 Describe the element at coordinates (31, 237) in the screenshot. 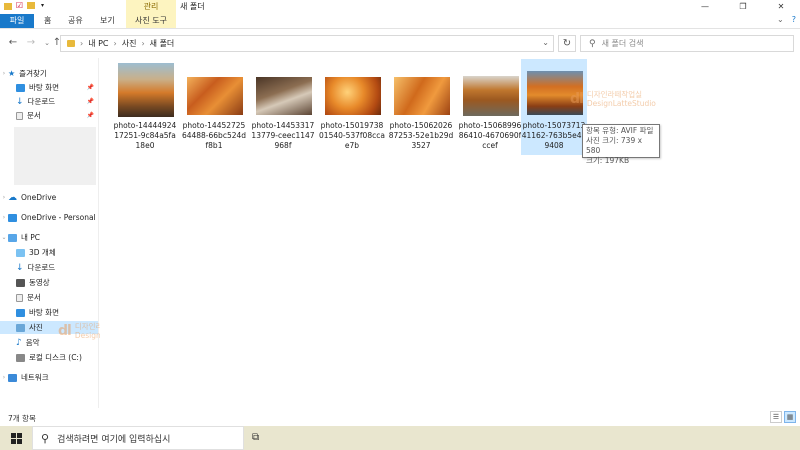

I see `sidebar-item-label: 내 PC` at that location.